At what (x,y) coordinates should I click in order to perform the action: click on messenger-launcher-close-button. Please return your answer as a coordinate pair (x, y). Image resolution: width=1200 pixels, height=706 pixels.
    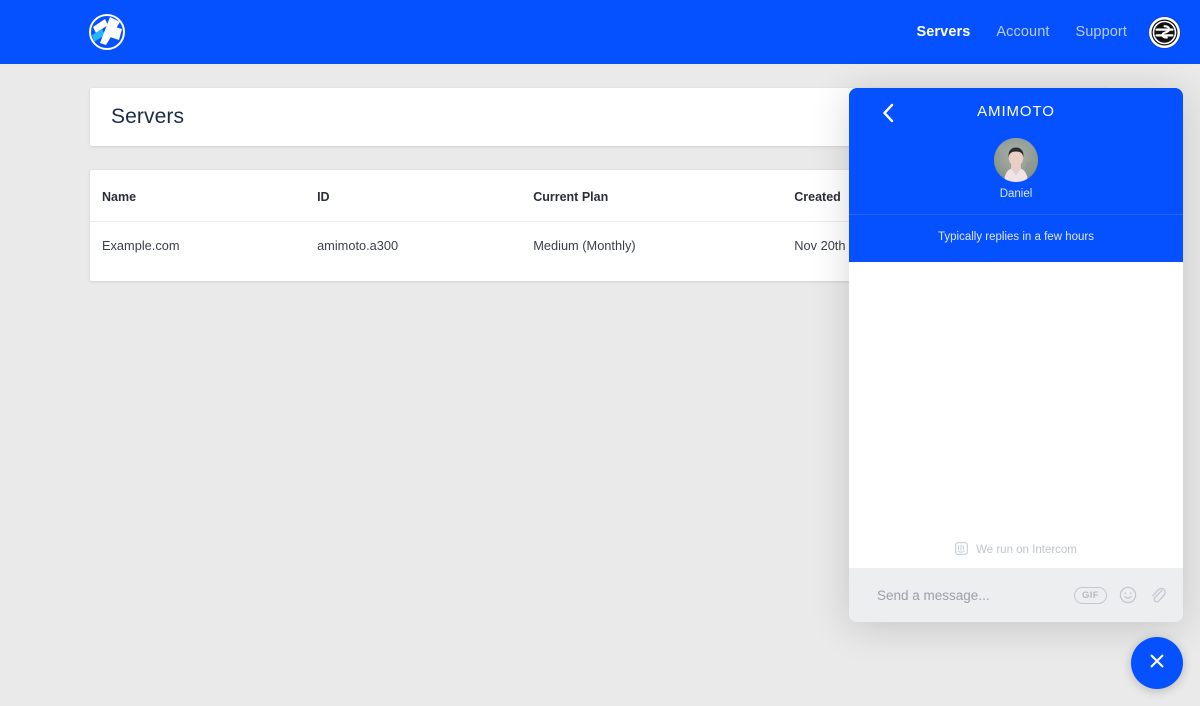
    Looking at the image, I should click on (1157, 663).